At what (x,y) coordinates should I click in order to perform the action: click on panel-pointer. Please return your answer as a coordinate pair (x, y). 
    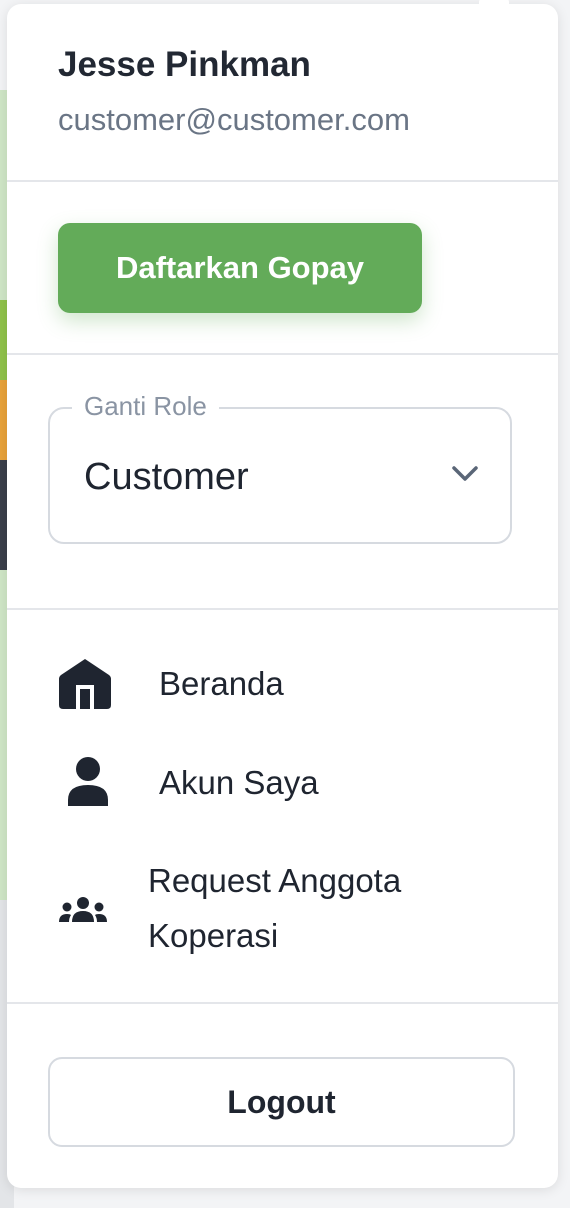
    Looking at the image, I should click on (494, 6).